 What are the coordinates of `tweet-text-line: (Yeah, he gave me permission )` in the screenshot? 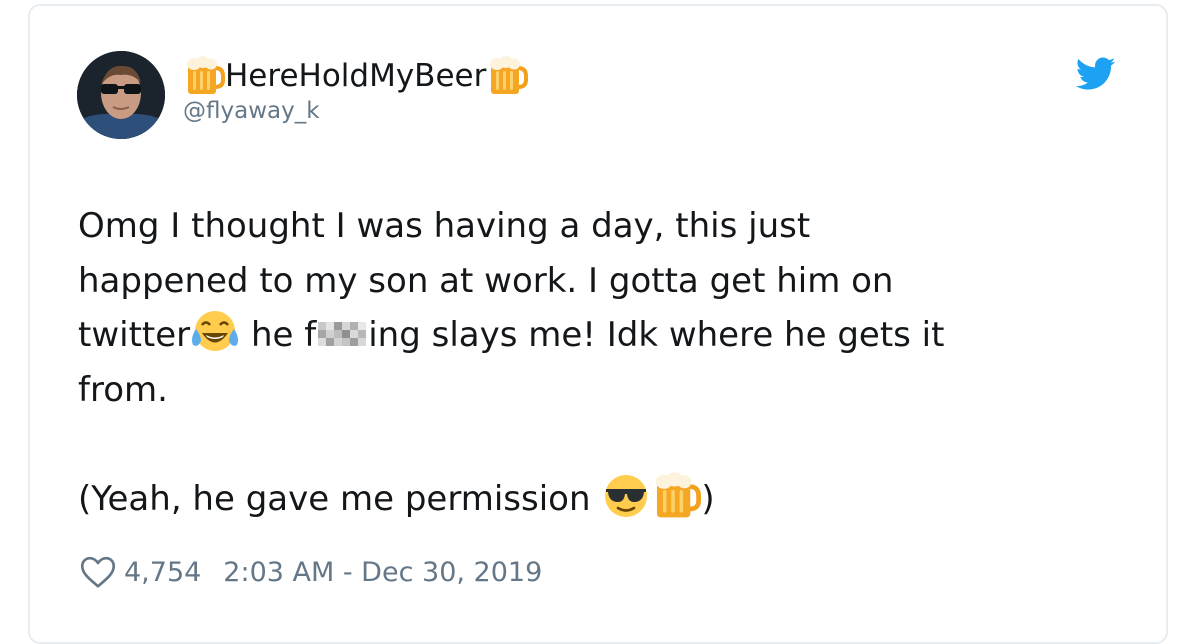 It's located at (608, 499).